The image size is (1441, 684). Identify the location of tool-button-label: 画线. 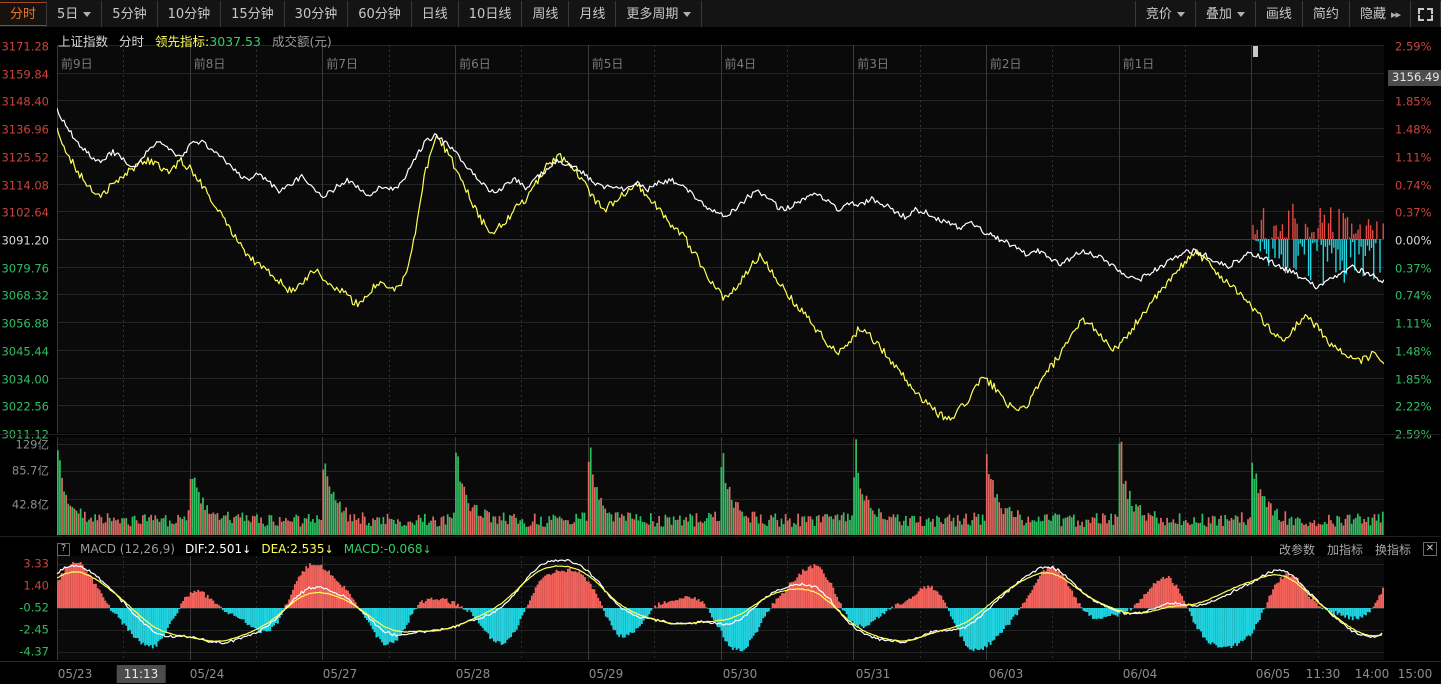
(1278, 14).